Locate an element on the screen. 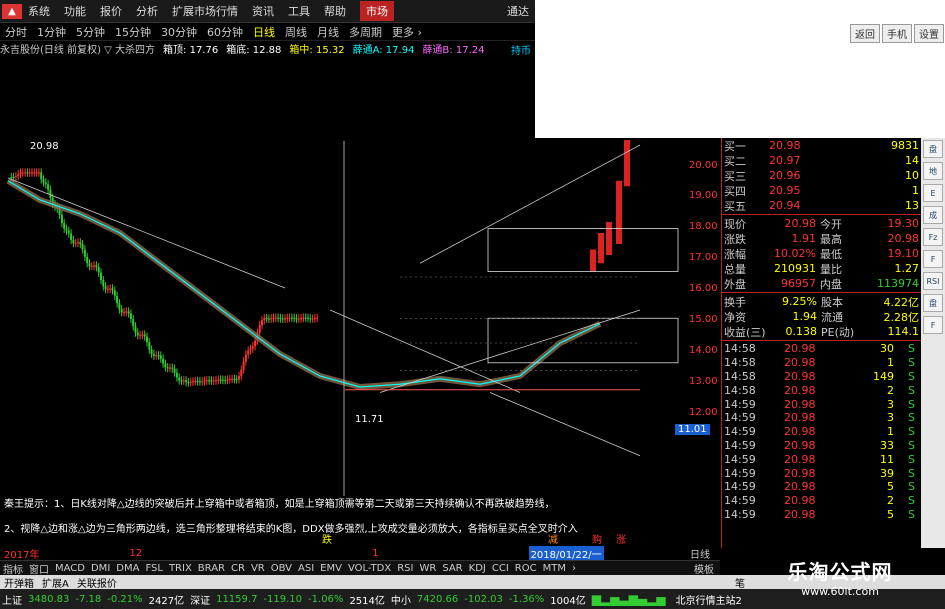 The image size is (945, 609). axis-label-14: 14.00 is located at coordinates (703, 350).